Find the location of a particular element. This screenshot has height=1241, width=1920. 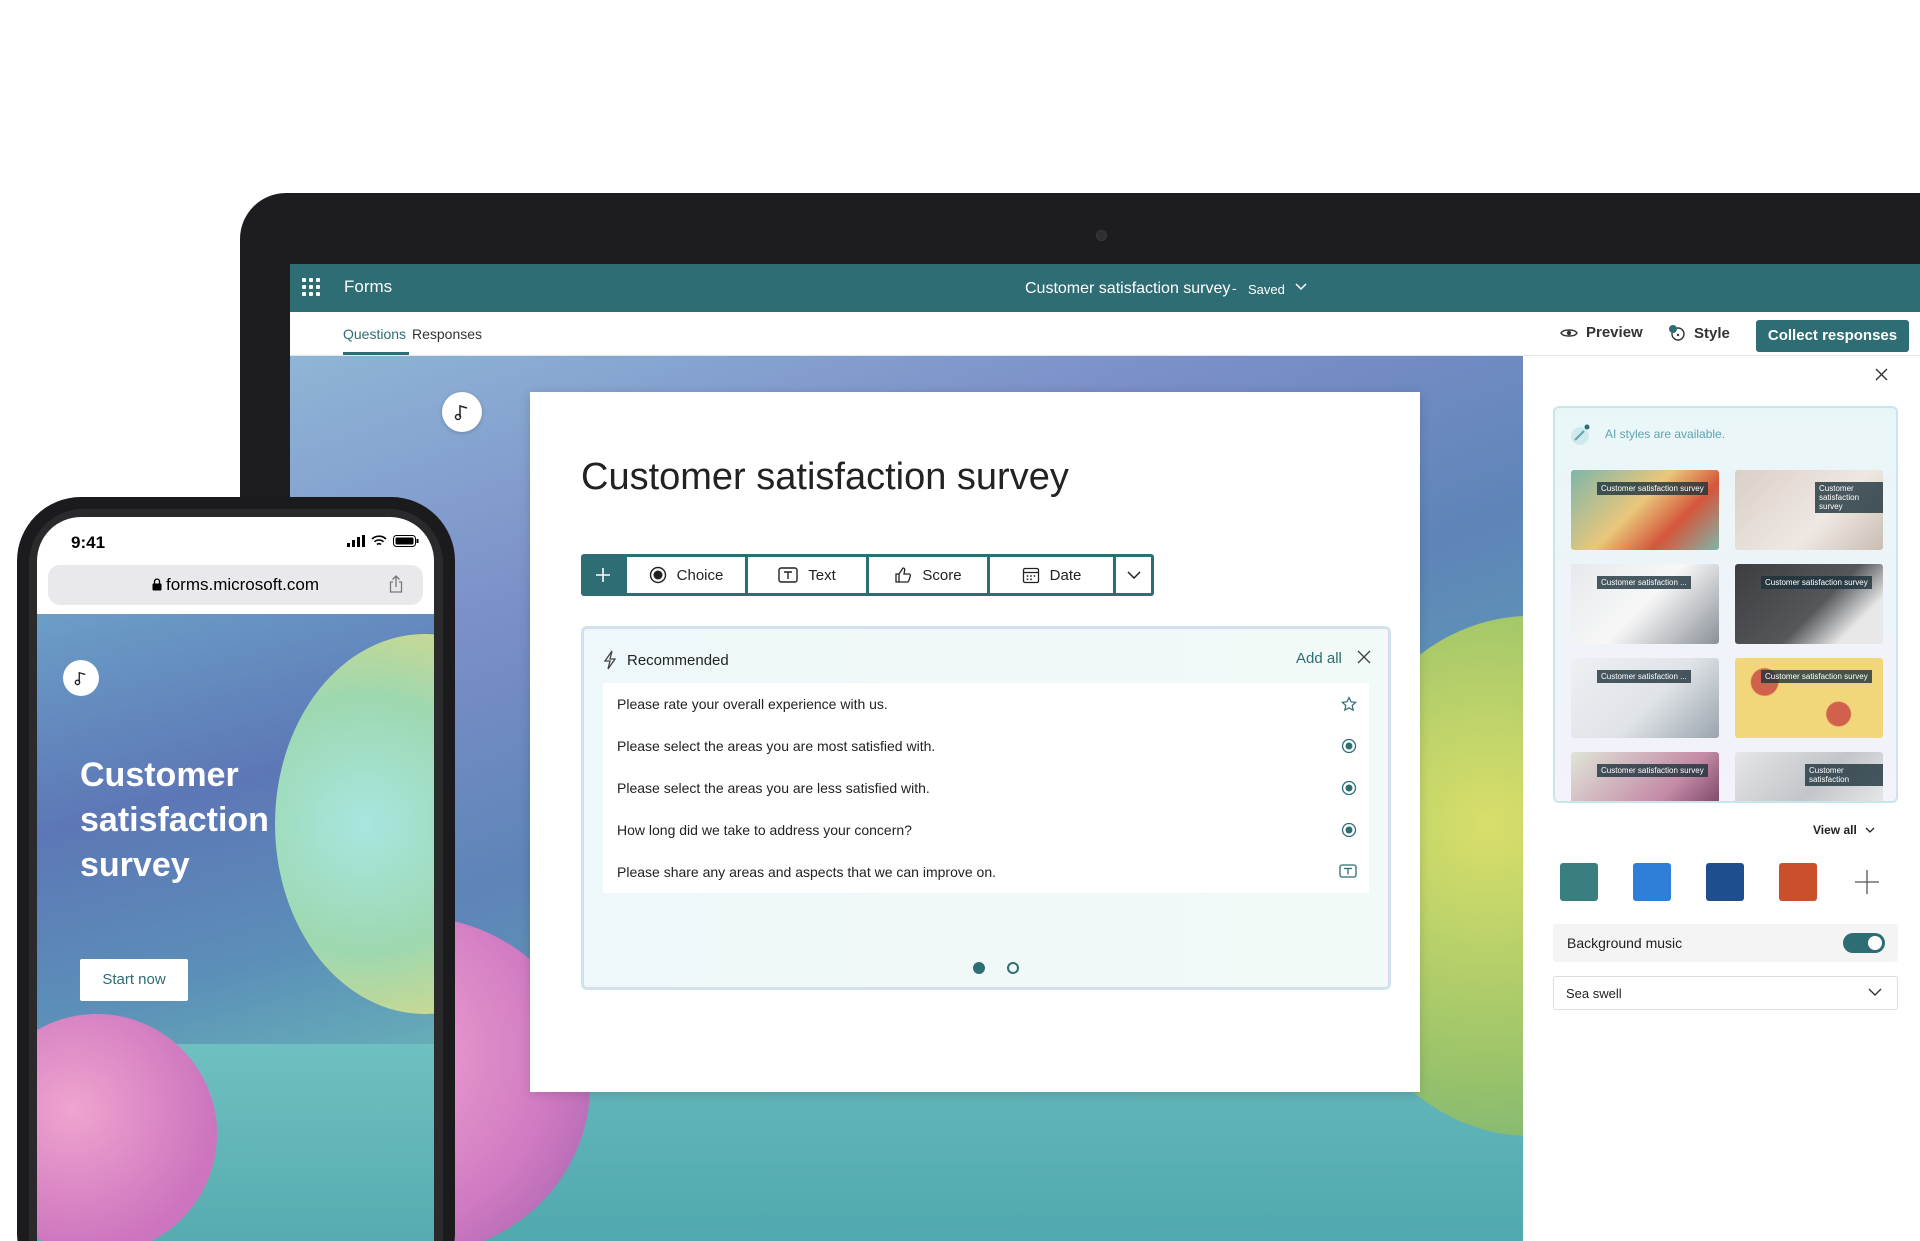

date-button: Date is located at coordinates (1051, 575).